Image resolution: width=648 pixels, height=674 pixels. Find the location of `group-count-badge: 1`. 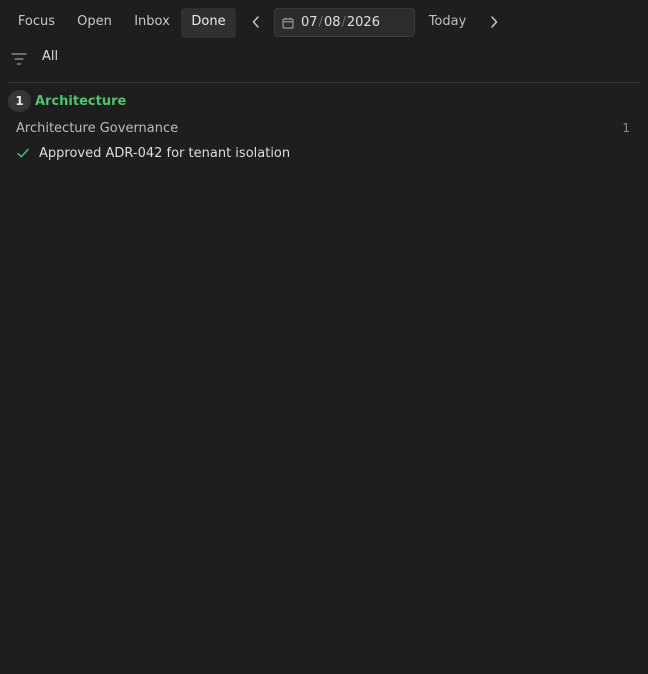

group-count-badge: 1 is located at coordinates (19, 101).